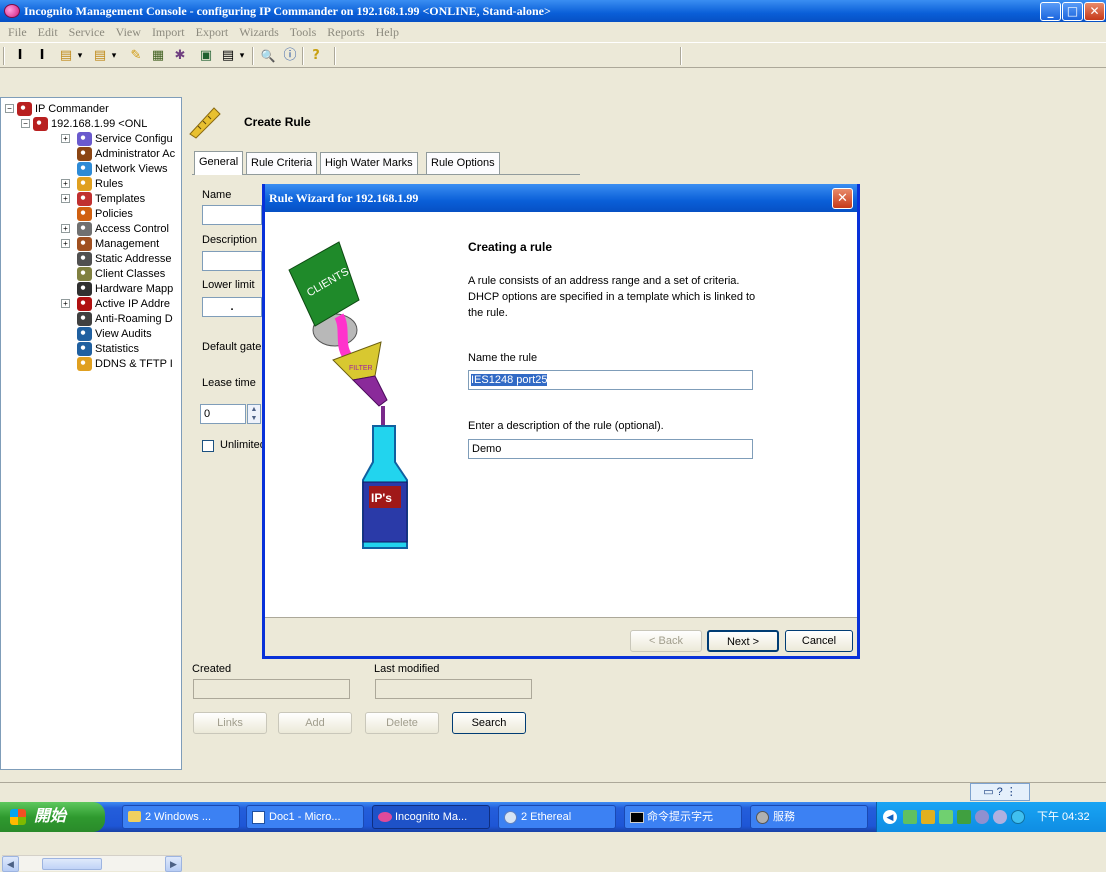 This screenshot has width=1106, height=872. What do you see at coordinates (17, 32) in the screenshot?
I see `menu-file: File` at bounding box center [17, 32].